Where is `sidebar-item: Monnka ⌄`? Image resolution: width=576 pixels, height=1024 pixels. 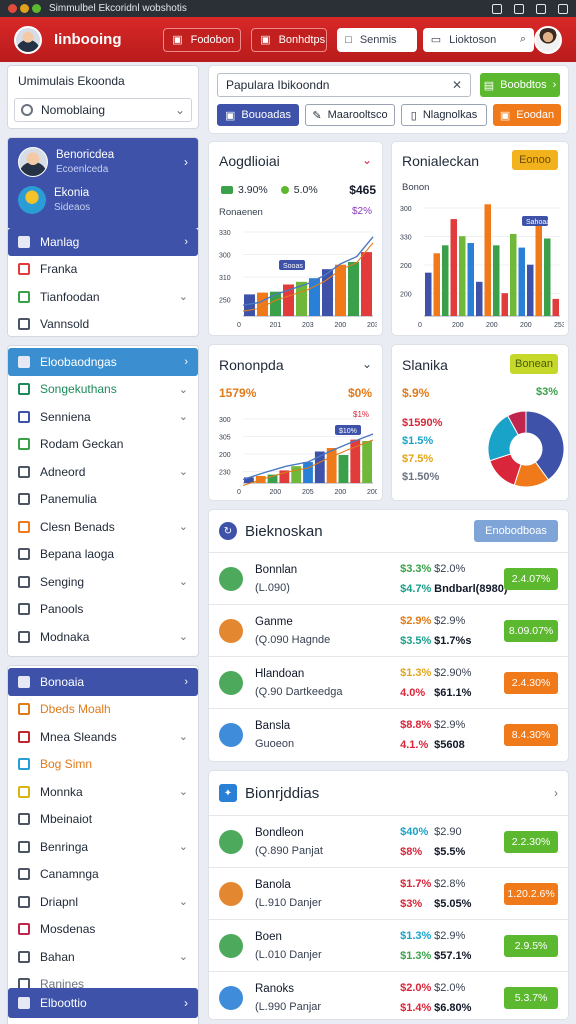
sidebar-item: Monnka ⌄ is located at coordinates (103, 792).